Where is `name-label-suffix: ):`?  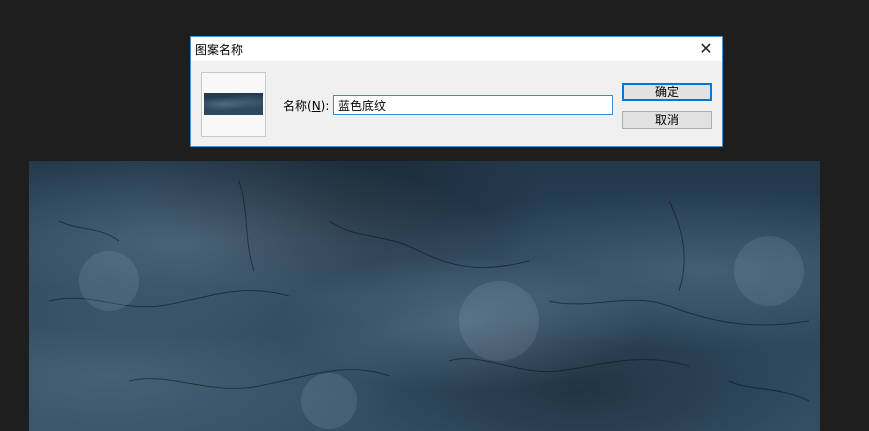
name-label-suffix: ): is located at coordinates (325, 106).